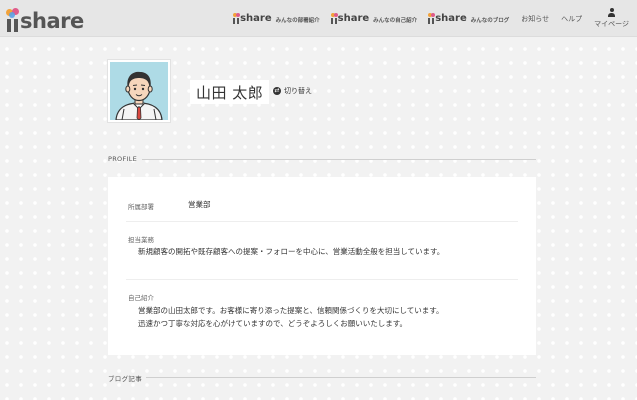  I want to click on department-label: 所属部署, so click(141, 207).